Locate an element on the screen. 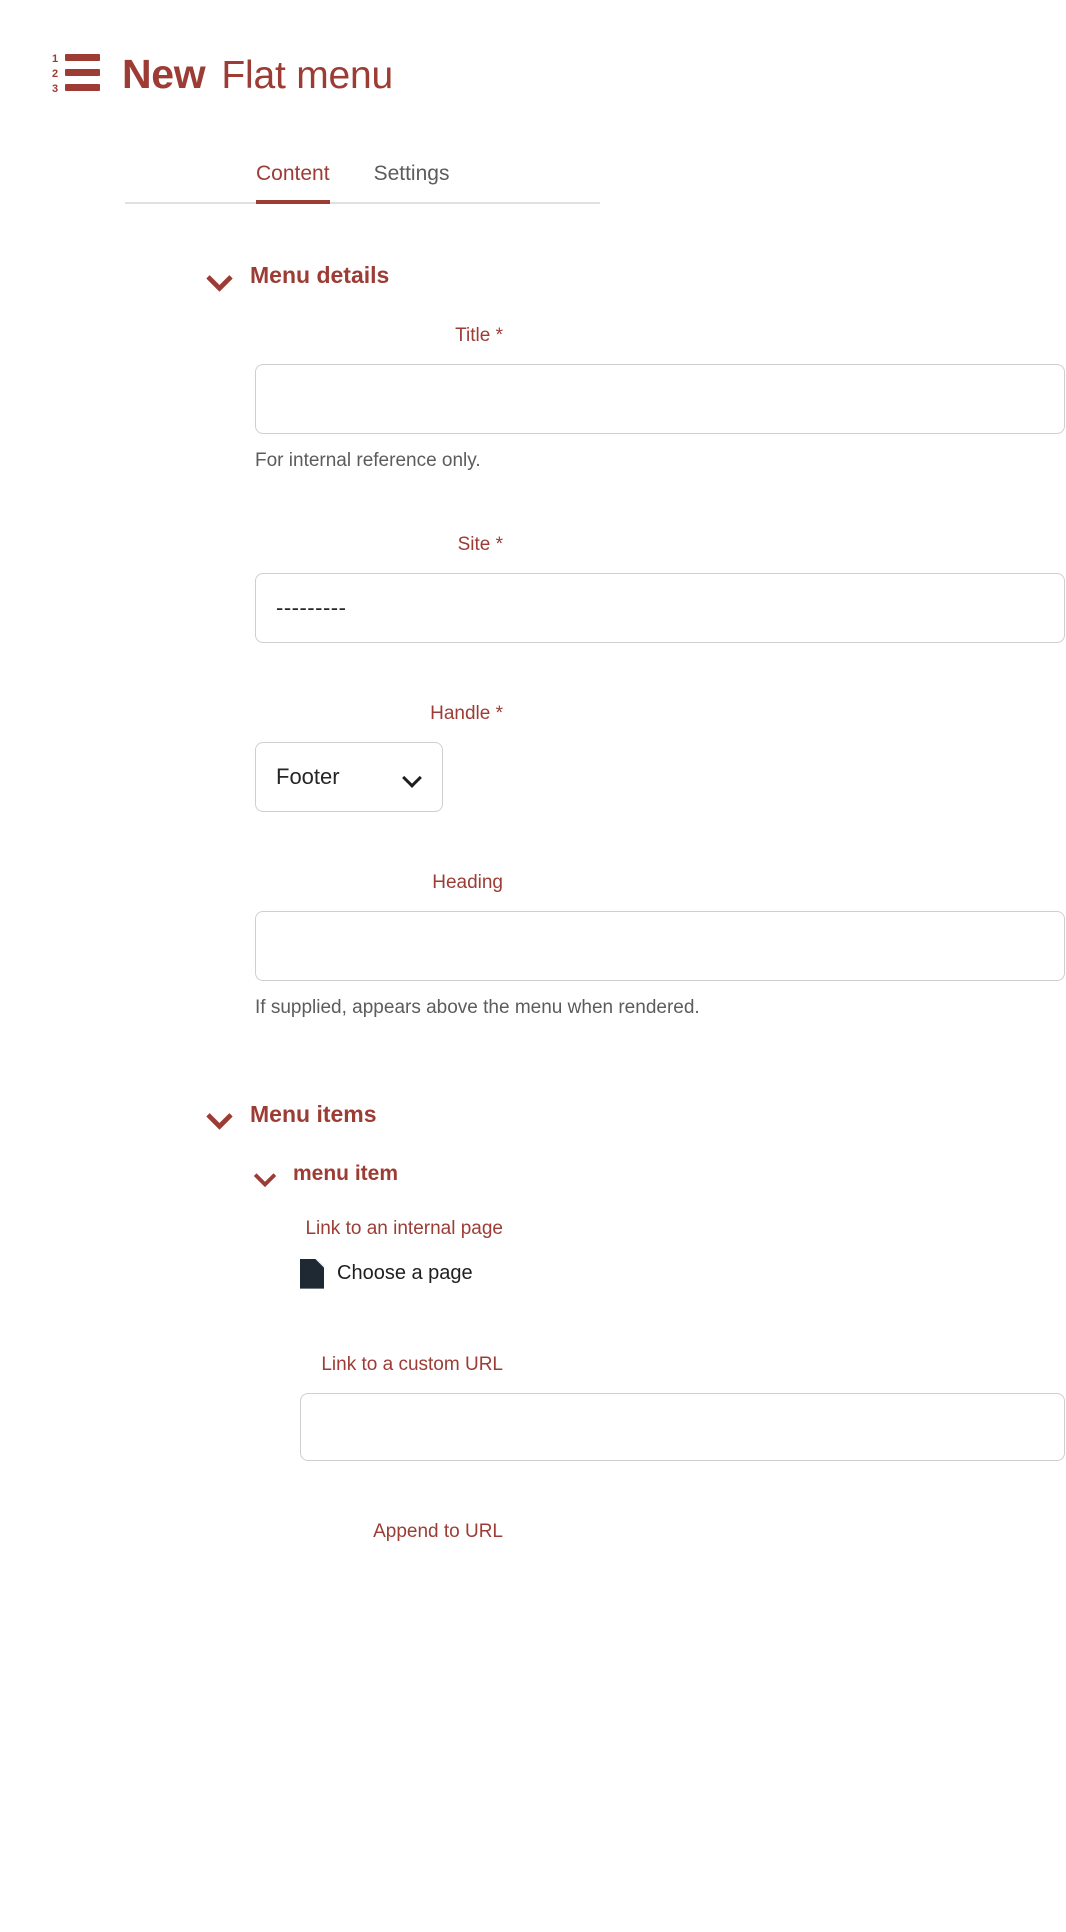  field-handle: Handle * Footer is located at coordinates (533, 756).